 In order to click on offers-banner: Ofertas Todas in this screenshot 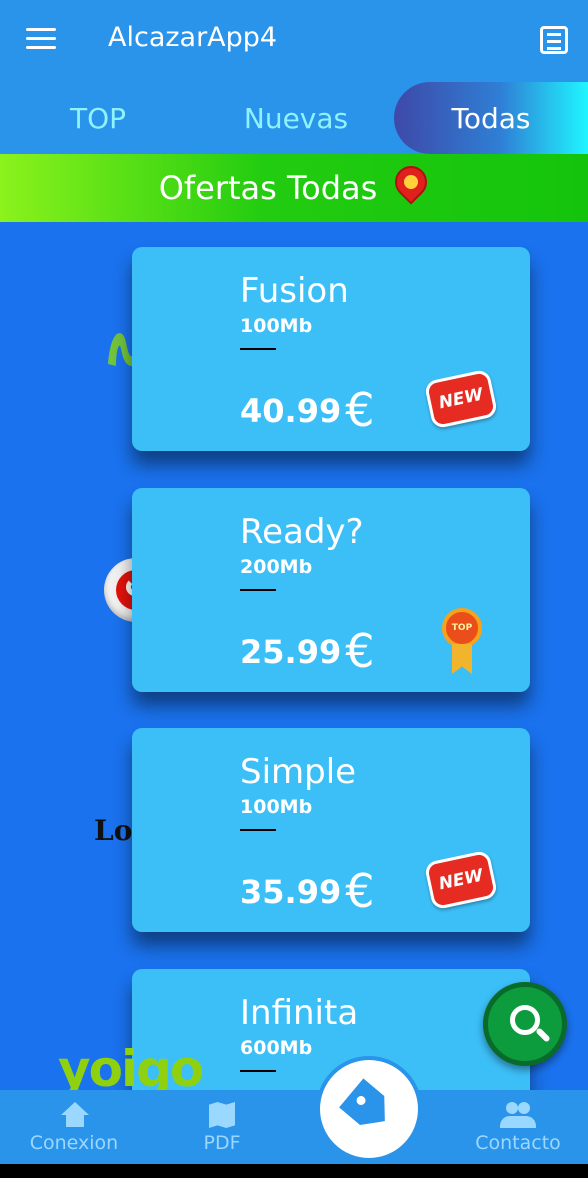, I will do `click(294, 188)`.